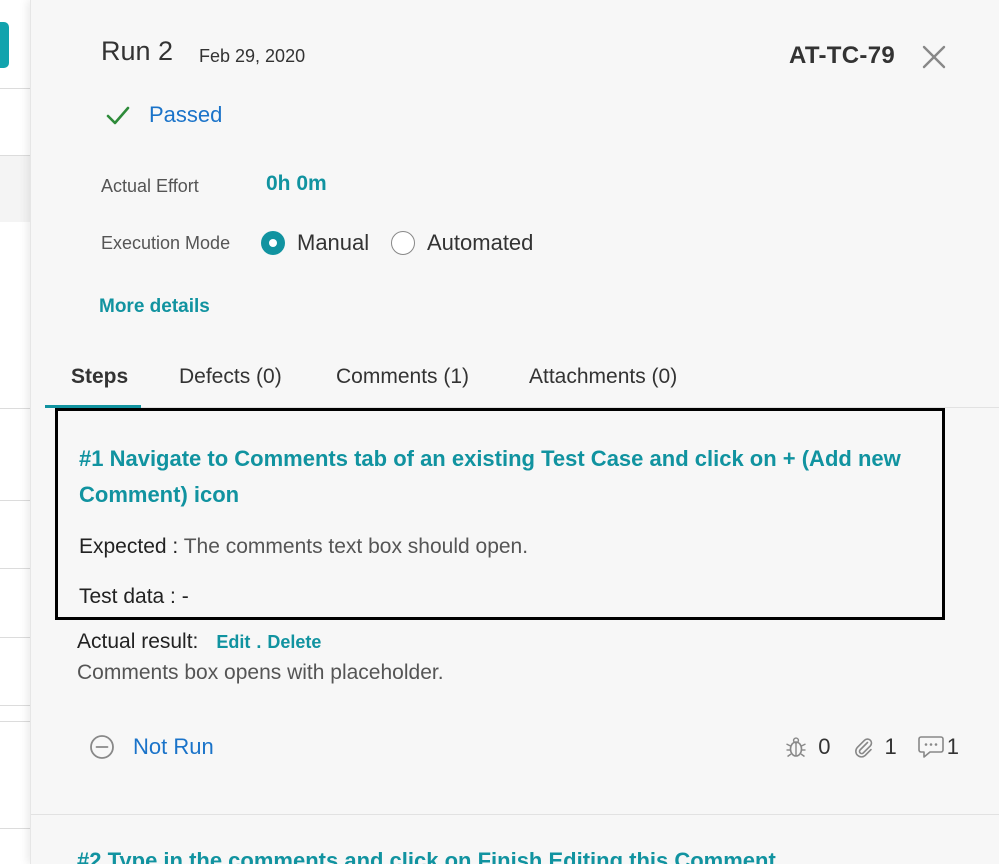  Describe the element at coordinates (185, 596) in the screenshot. I see `test-data-value: -` at that location.